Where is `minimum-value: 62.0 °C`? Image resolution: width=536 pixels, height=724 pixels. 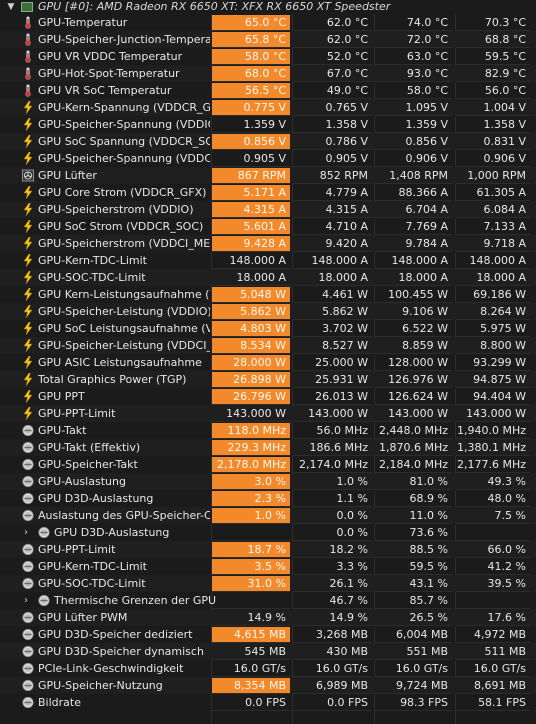 minimum-value: 62.0 °C is located at coordinates (332, 40).